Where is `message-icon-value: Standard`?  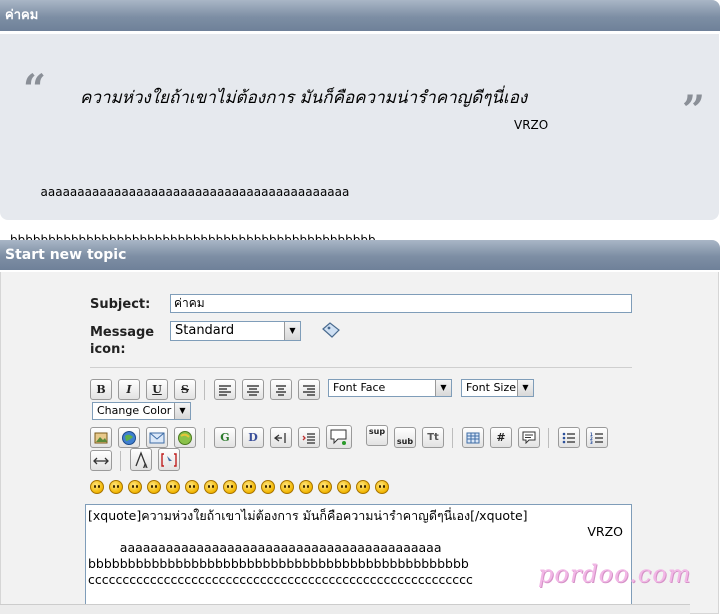
message-icon-value: Standard is located at coordinates (205, 330).